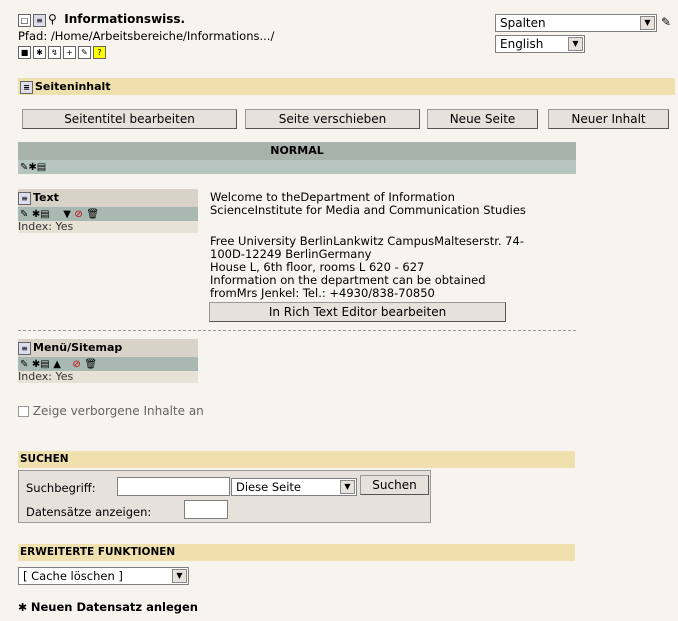 The width and height of the screenshot is (678, 621). What do you see at coordinates (73, 86) in the screenshot?
I see `content-section-title: Seiteninhalt` at bounding box center [73, 86].